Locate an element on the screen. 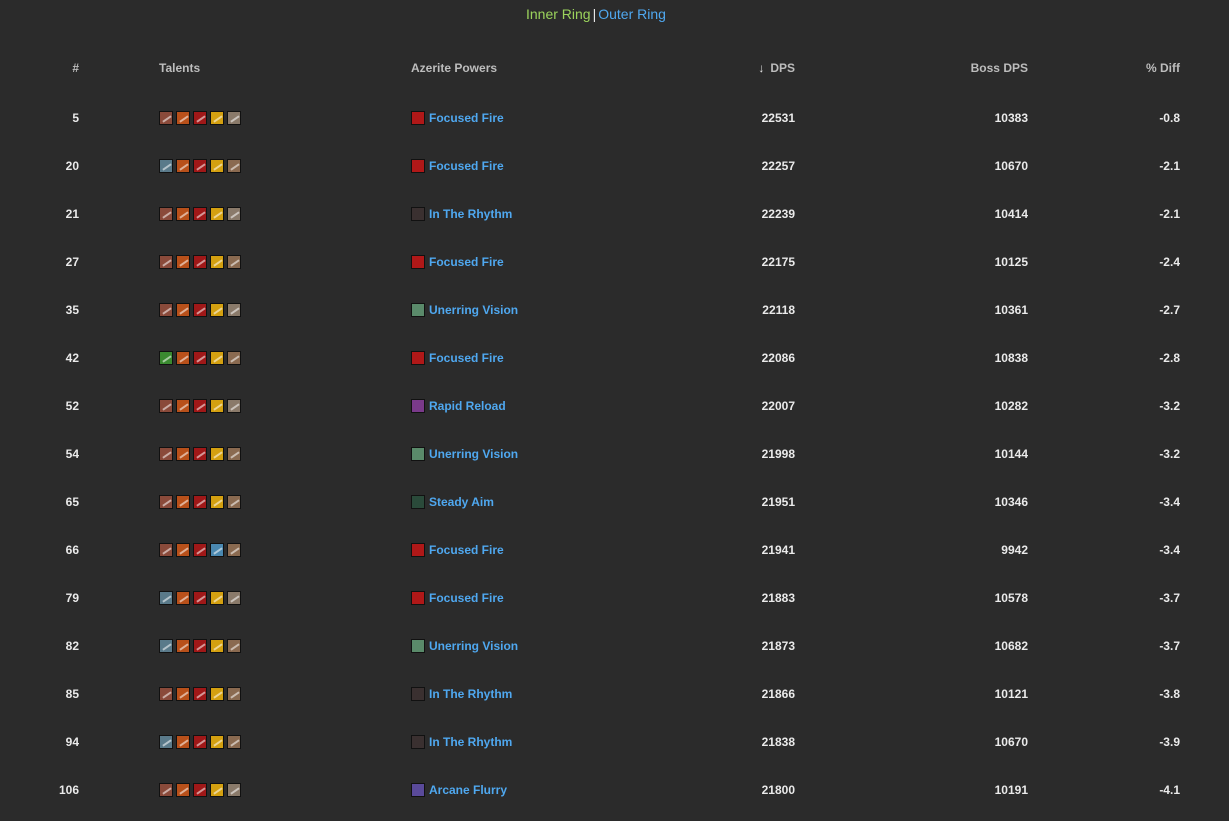 This screenshot has height=821, width=1229. azerite-power-cell: Focused Fire is located at coordinates (457, 598).